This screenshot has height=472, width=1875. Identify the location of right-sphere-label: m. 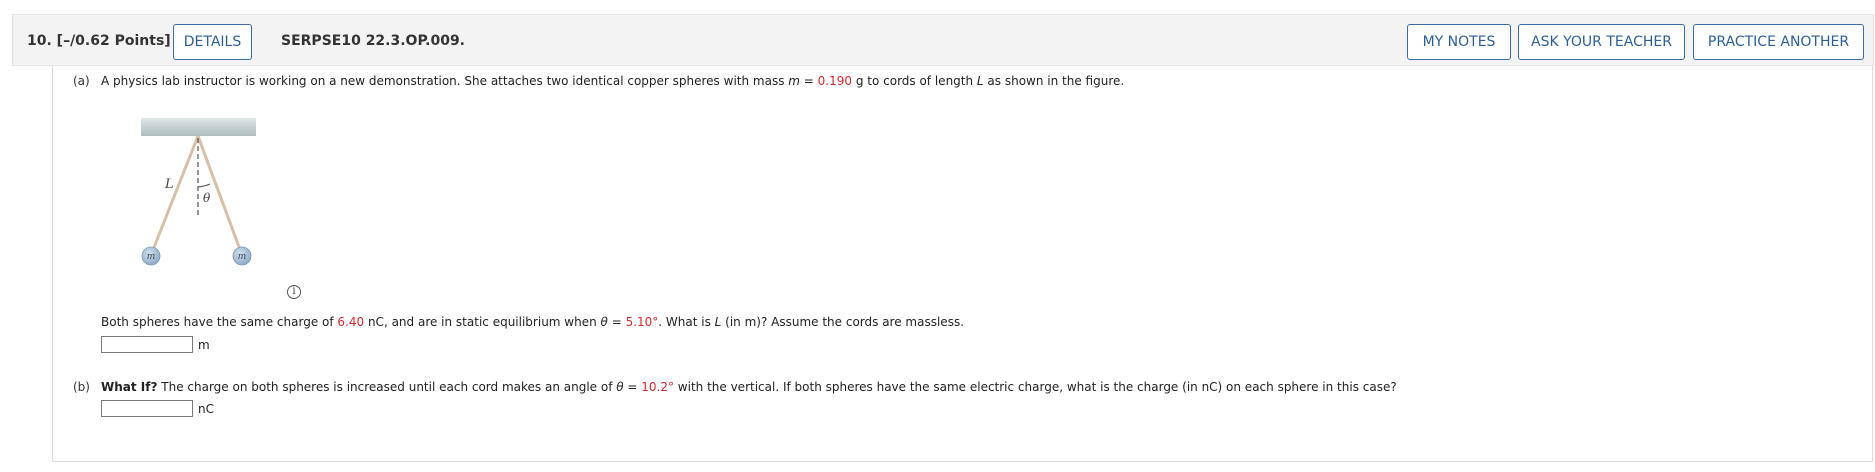
(242, 257).